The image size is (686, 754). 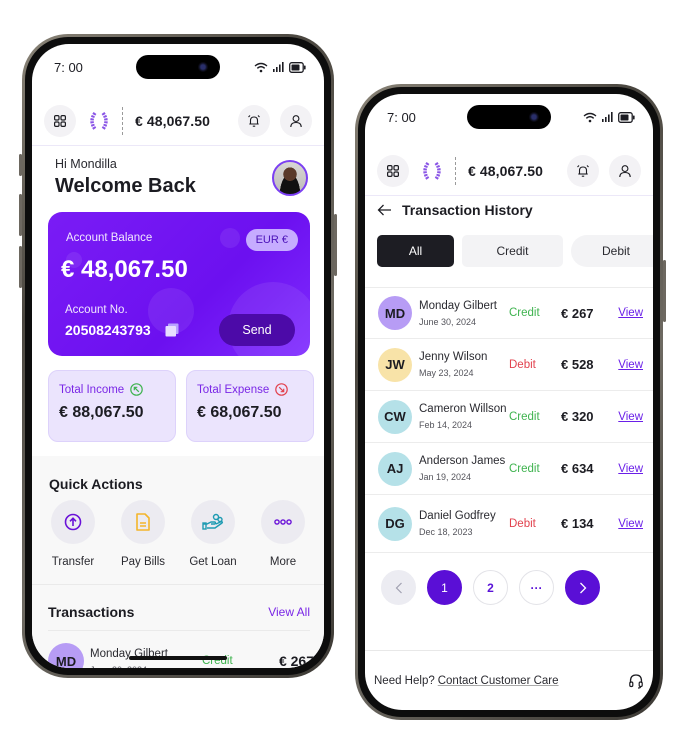 What do you see at coordinates (73, 562) in the screenshot?
I see `quick-action-label: Transfer` at bounding box center [73, 562].